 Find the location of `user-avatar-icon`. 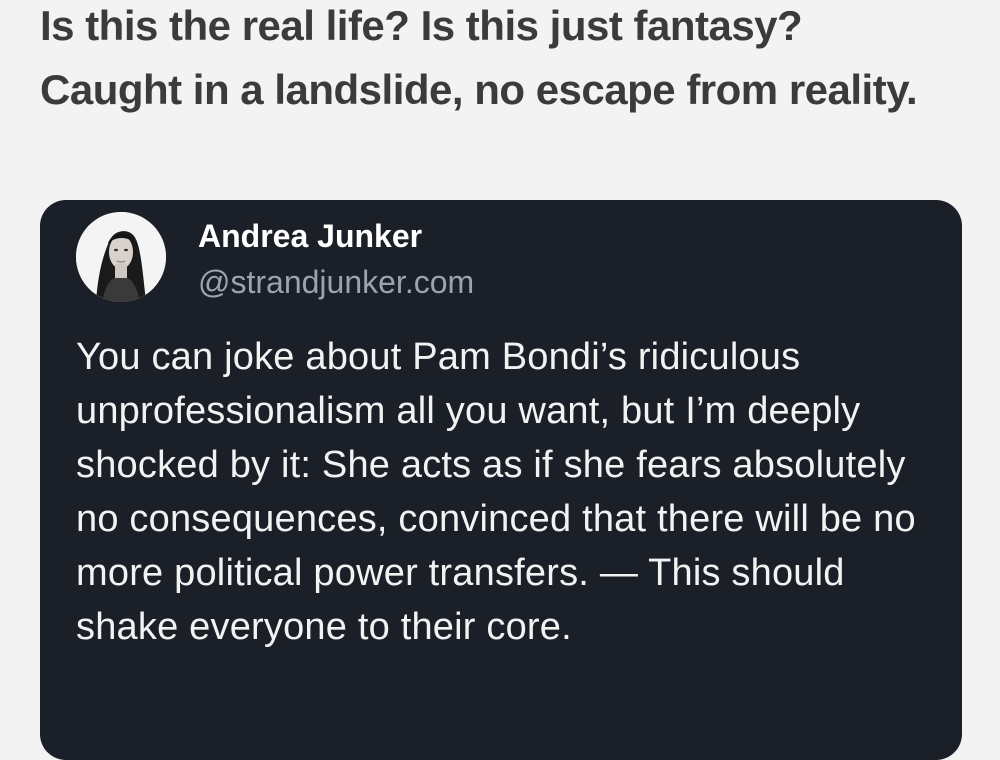

user-avatar-icon is located at coordinates (121, 257).